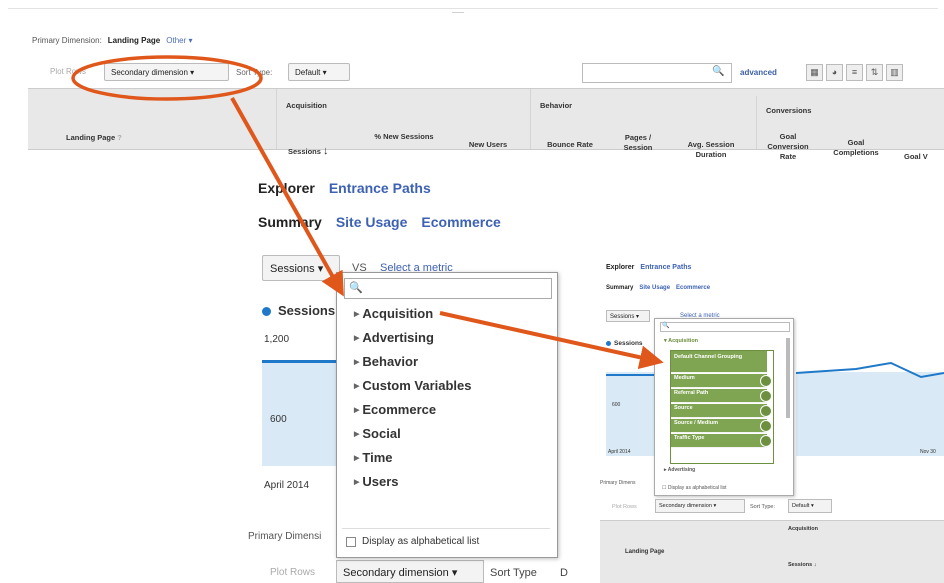 This screenshot has height=583, width=944. What do you see at coordinates (381, 433) in the screenshot?
I see `item-label: Social` at bounding box center [381, 433].